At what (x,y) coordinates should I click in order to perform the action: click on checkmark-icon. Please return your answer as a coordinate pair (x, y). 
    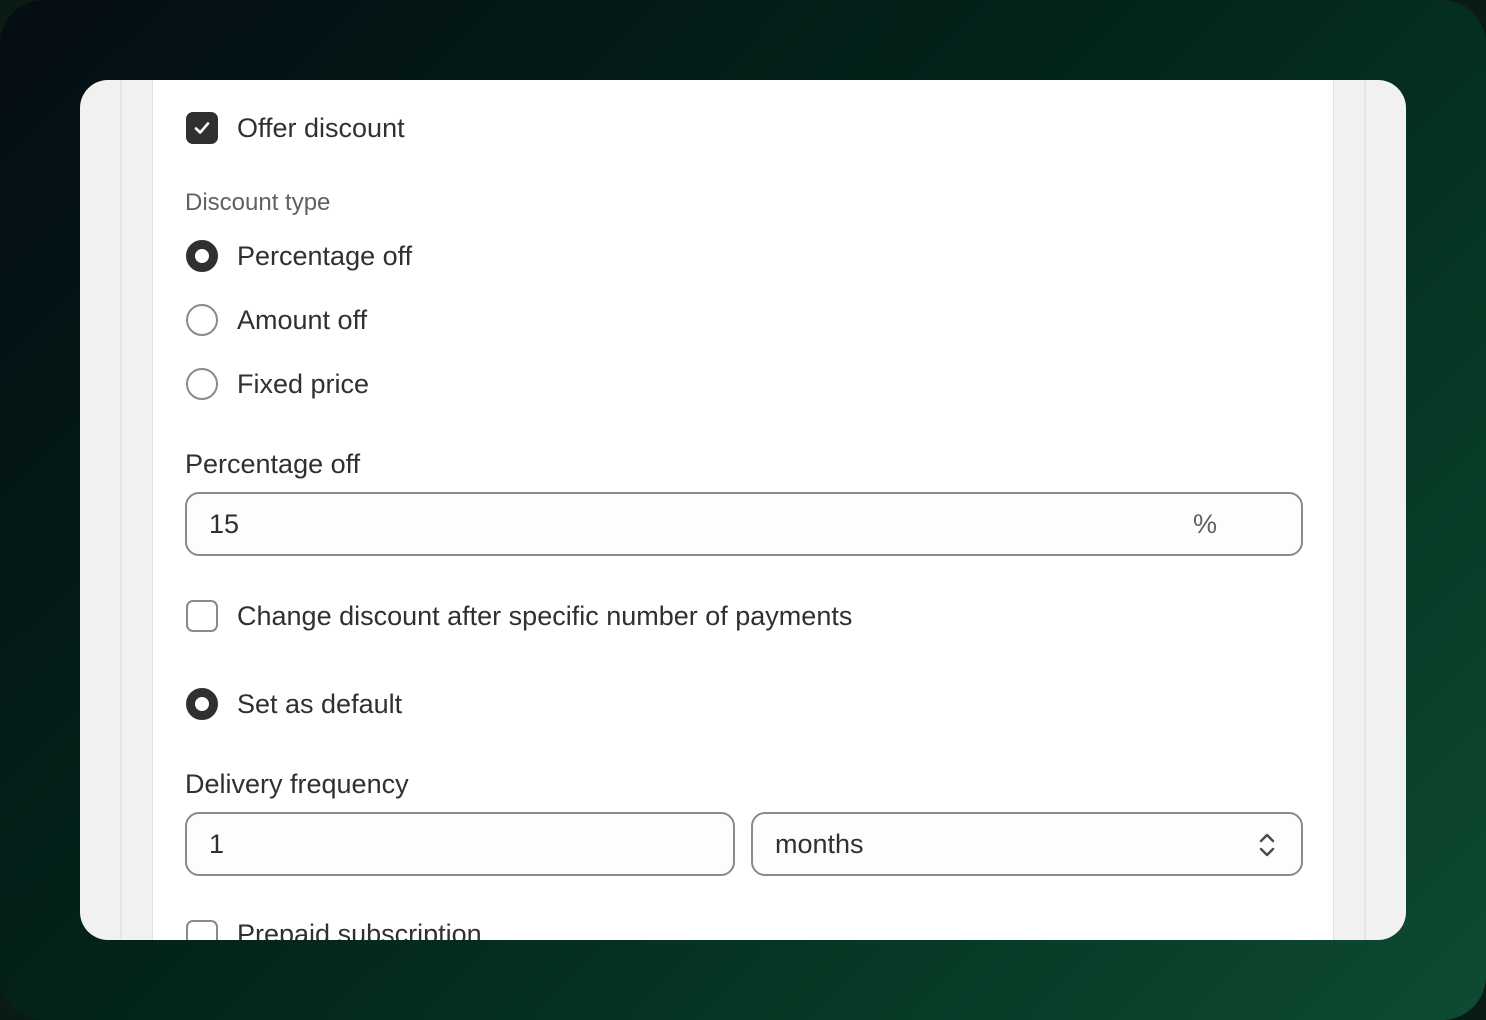
    Looking at the image, I should click on (202, 128).